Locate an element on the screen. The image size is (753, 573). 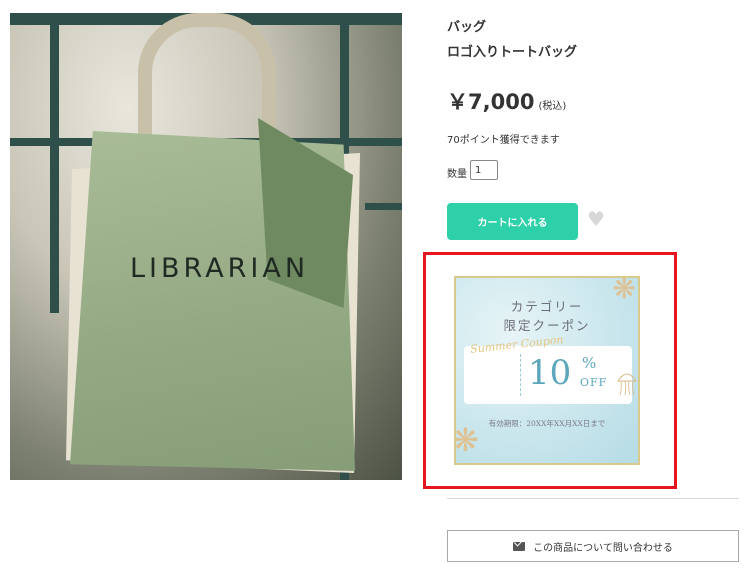
inquiry-button: この商品について問い合わせる is located at coordinates (593, 546).